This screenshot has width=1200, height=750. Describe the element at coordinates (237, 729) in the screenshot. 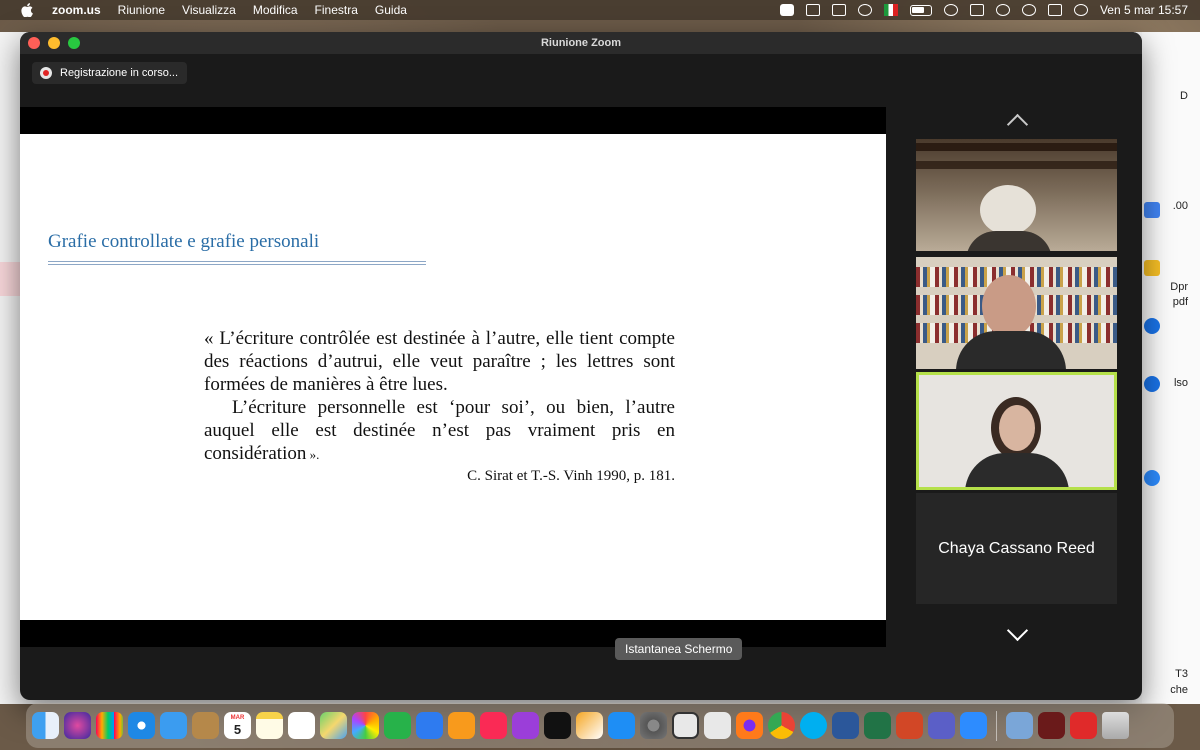

I see `calendar-day: 5` at that location.